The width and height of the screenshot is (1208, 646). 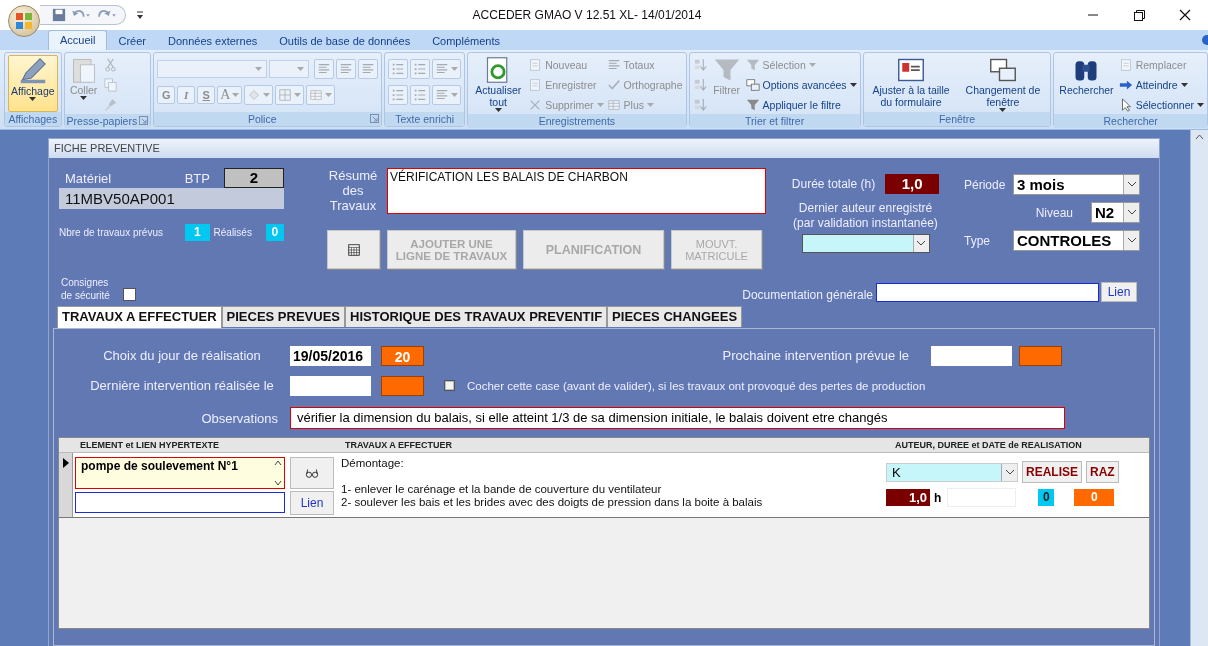 What do you see at coordinates (865, 243) in the screenshot?
I see `author-combo` at bounding box center [865, 243].